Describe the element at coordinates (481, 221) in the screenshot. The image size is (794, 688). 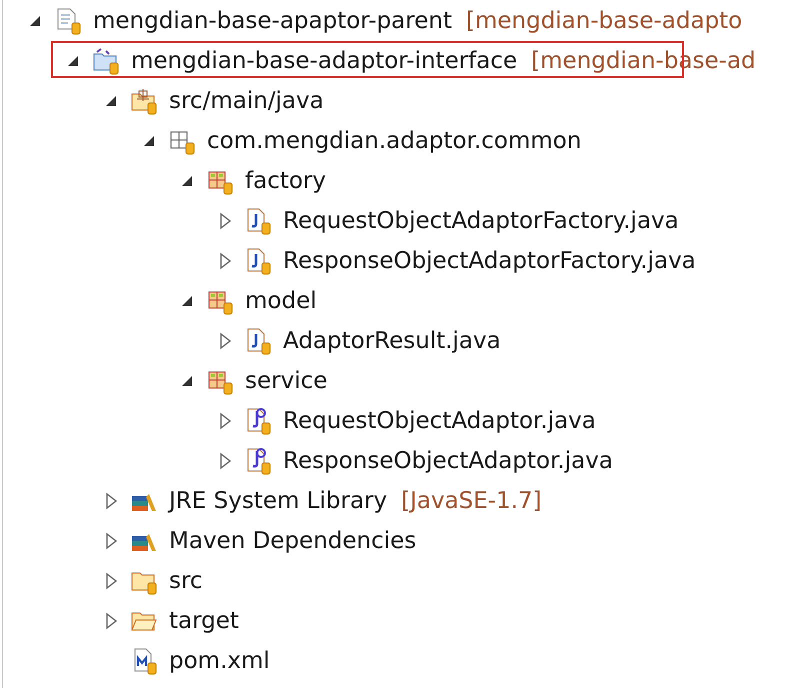
I see `tree-item-label: RequestObjectAdaptorFactory.java` at that location.